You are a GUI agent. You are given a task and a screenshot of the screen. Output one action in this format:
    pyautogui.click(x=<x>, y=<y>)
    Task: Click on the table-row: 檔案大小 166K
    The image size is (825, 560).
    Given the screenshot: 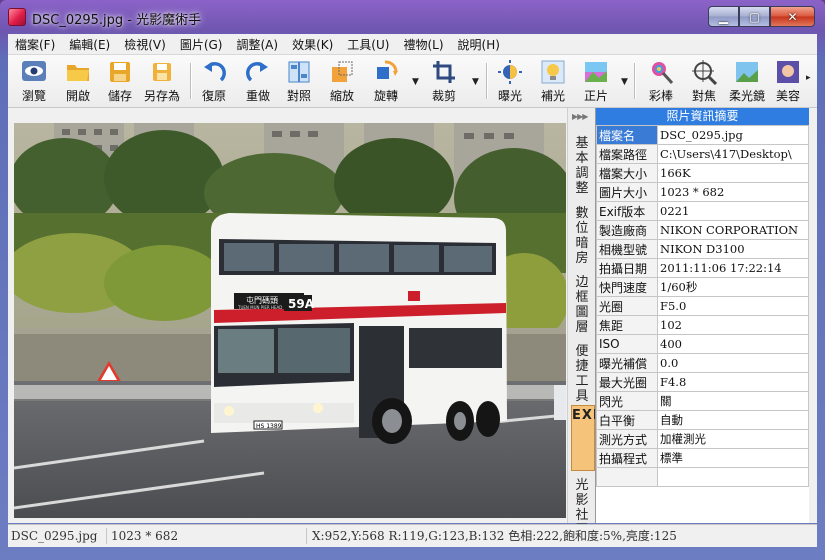 What is the action you would take?
    pyautogui.click(x=702, y=173)
    